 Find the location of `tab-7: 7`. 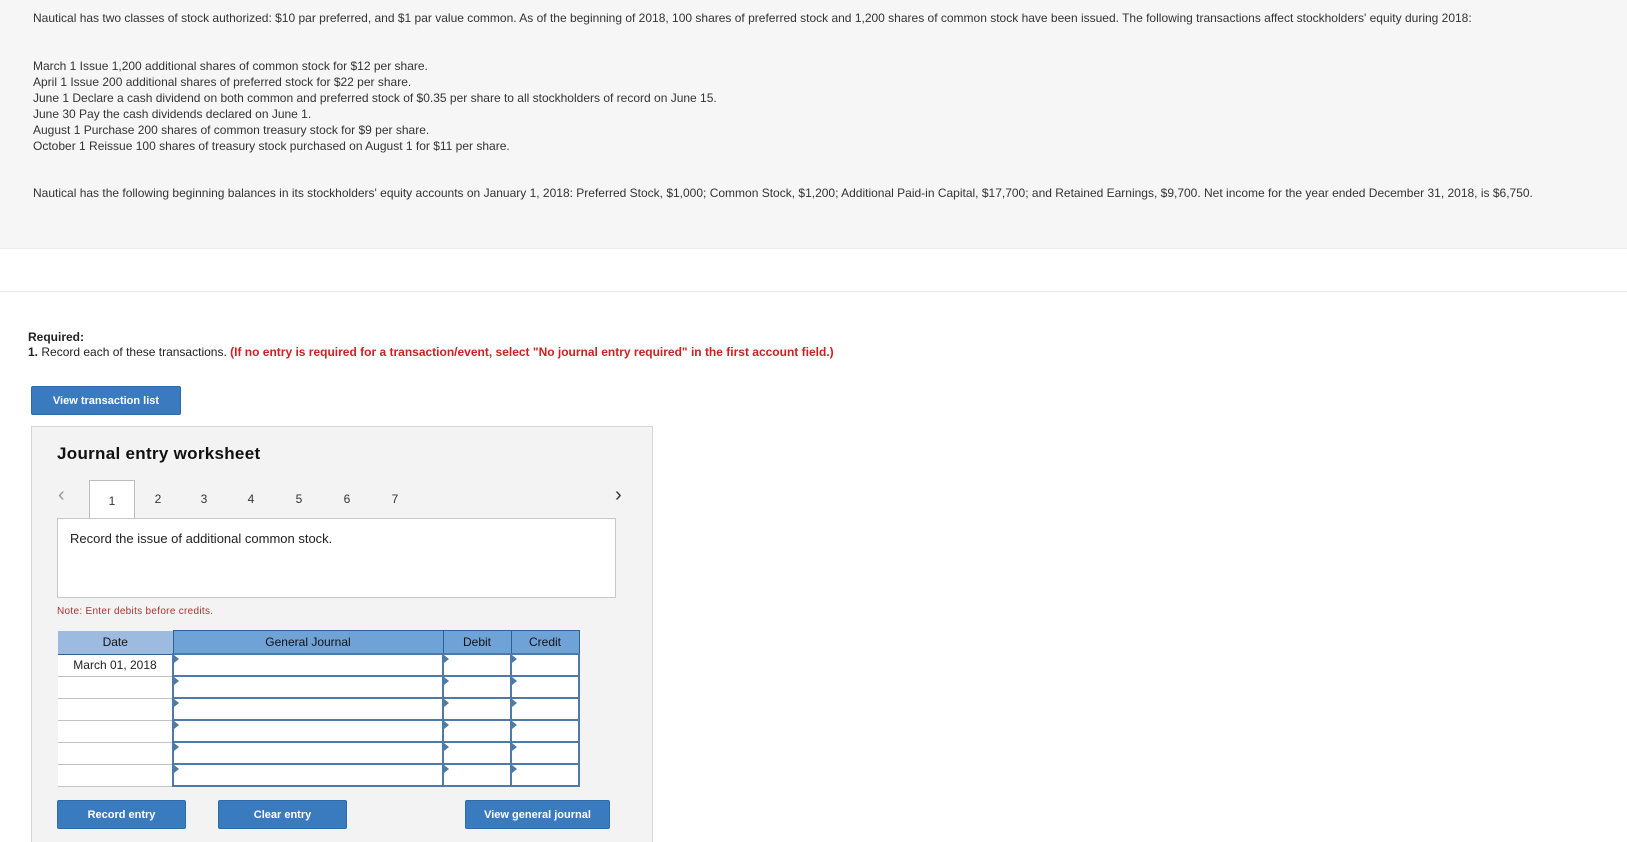

tab-7: 7 is located at coordinates (395, 499).